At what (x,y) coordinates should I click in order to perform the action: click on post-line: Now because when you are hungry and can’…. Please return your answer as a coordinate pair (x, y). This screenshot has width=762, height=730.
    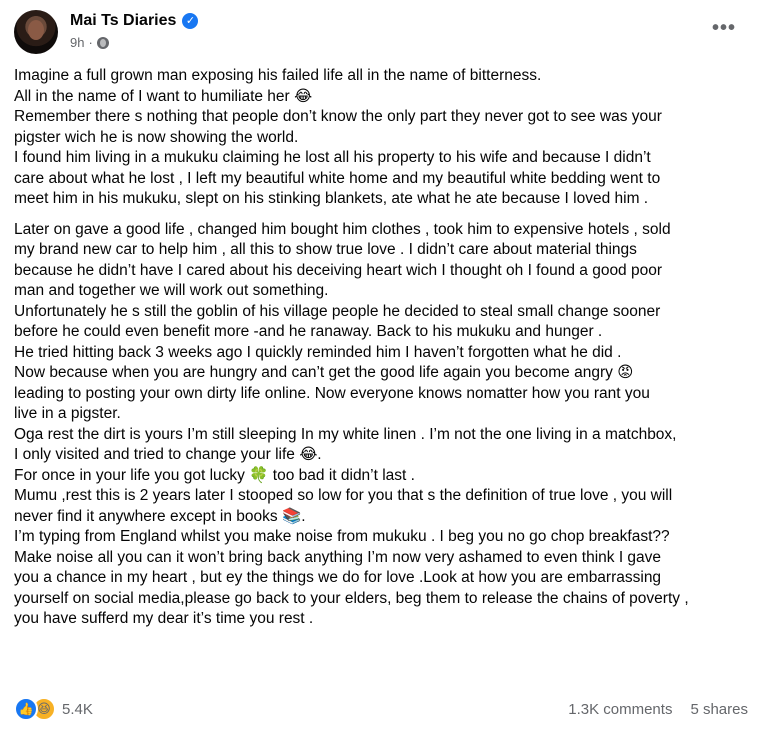
    Looking at the image, I should click on (324, 372).